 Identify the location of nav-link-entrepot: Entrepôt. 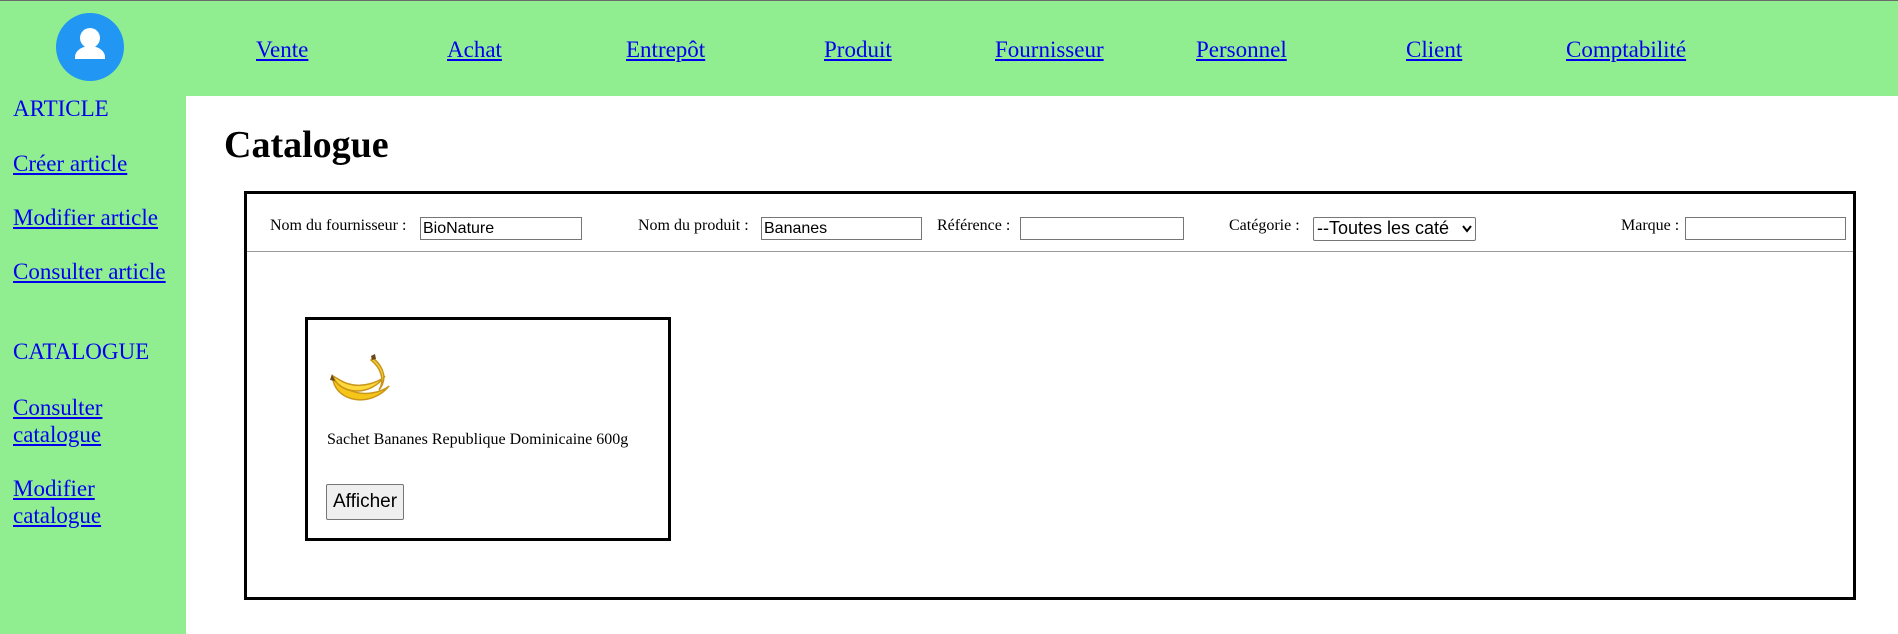
(665, 50).